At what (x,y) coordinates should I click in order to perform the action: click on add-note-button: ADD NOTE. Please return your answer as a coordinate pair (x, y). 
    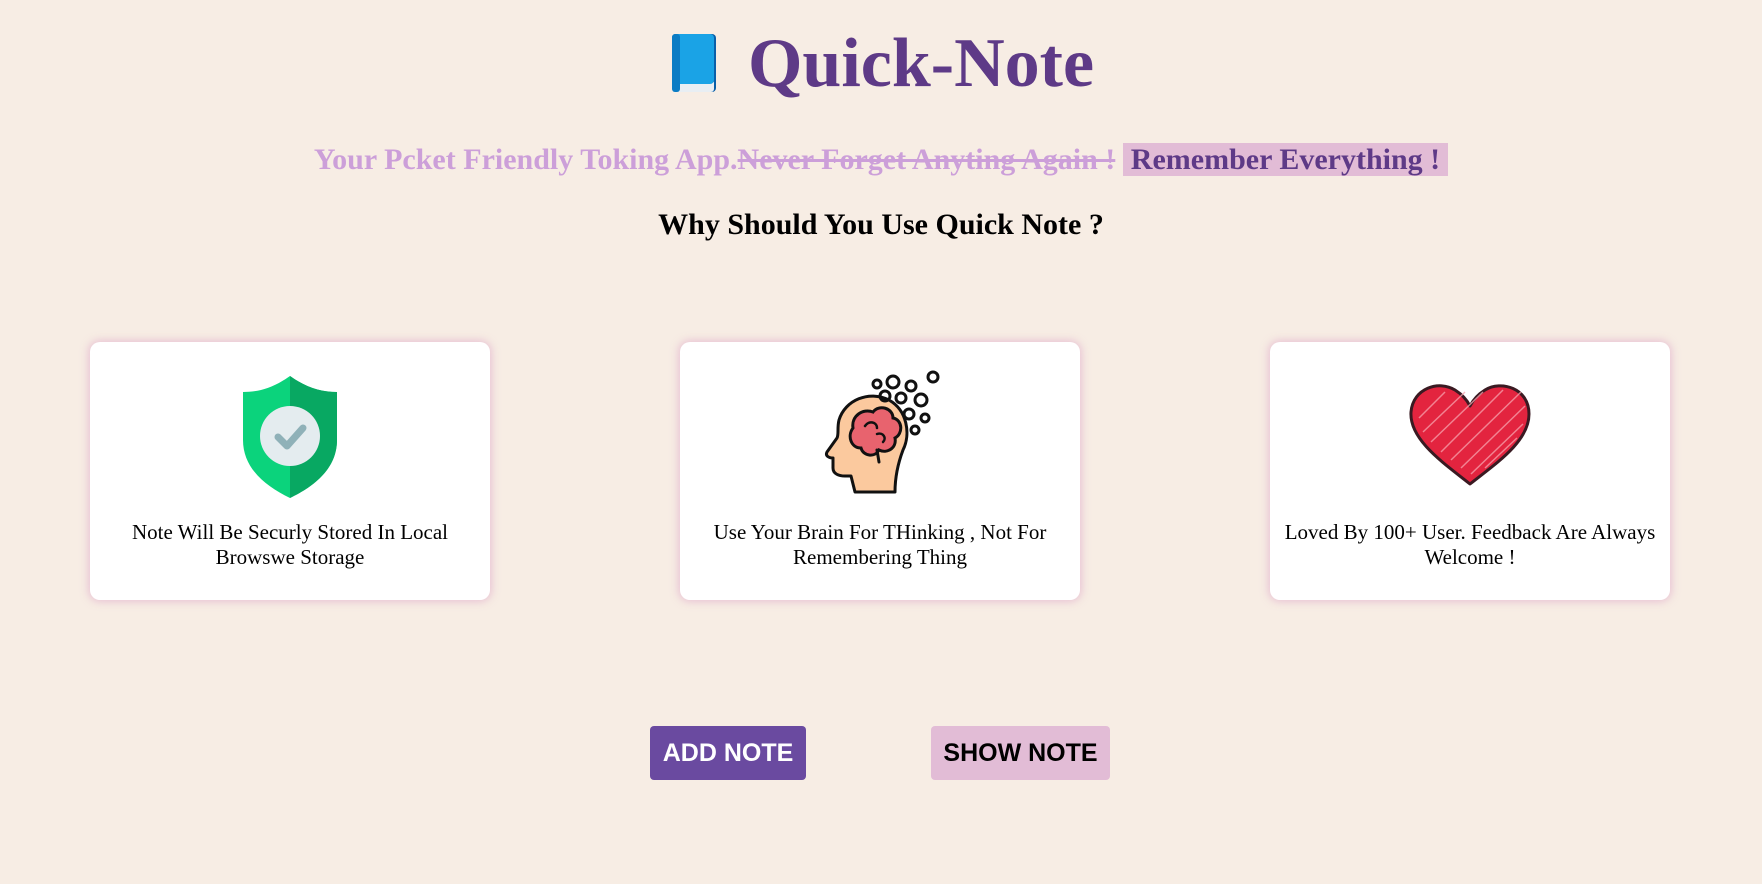
    Looking at the image, I should click on (728, 753).